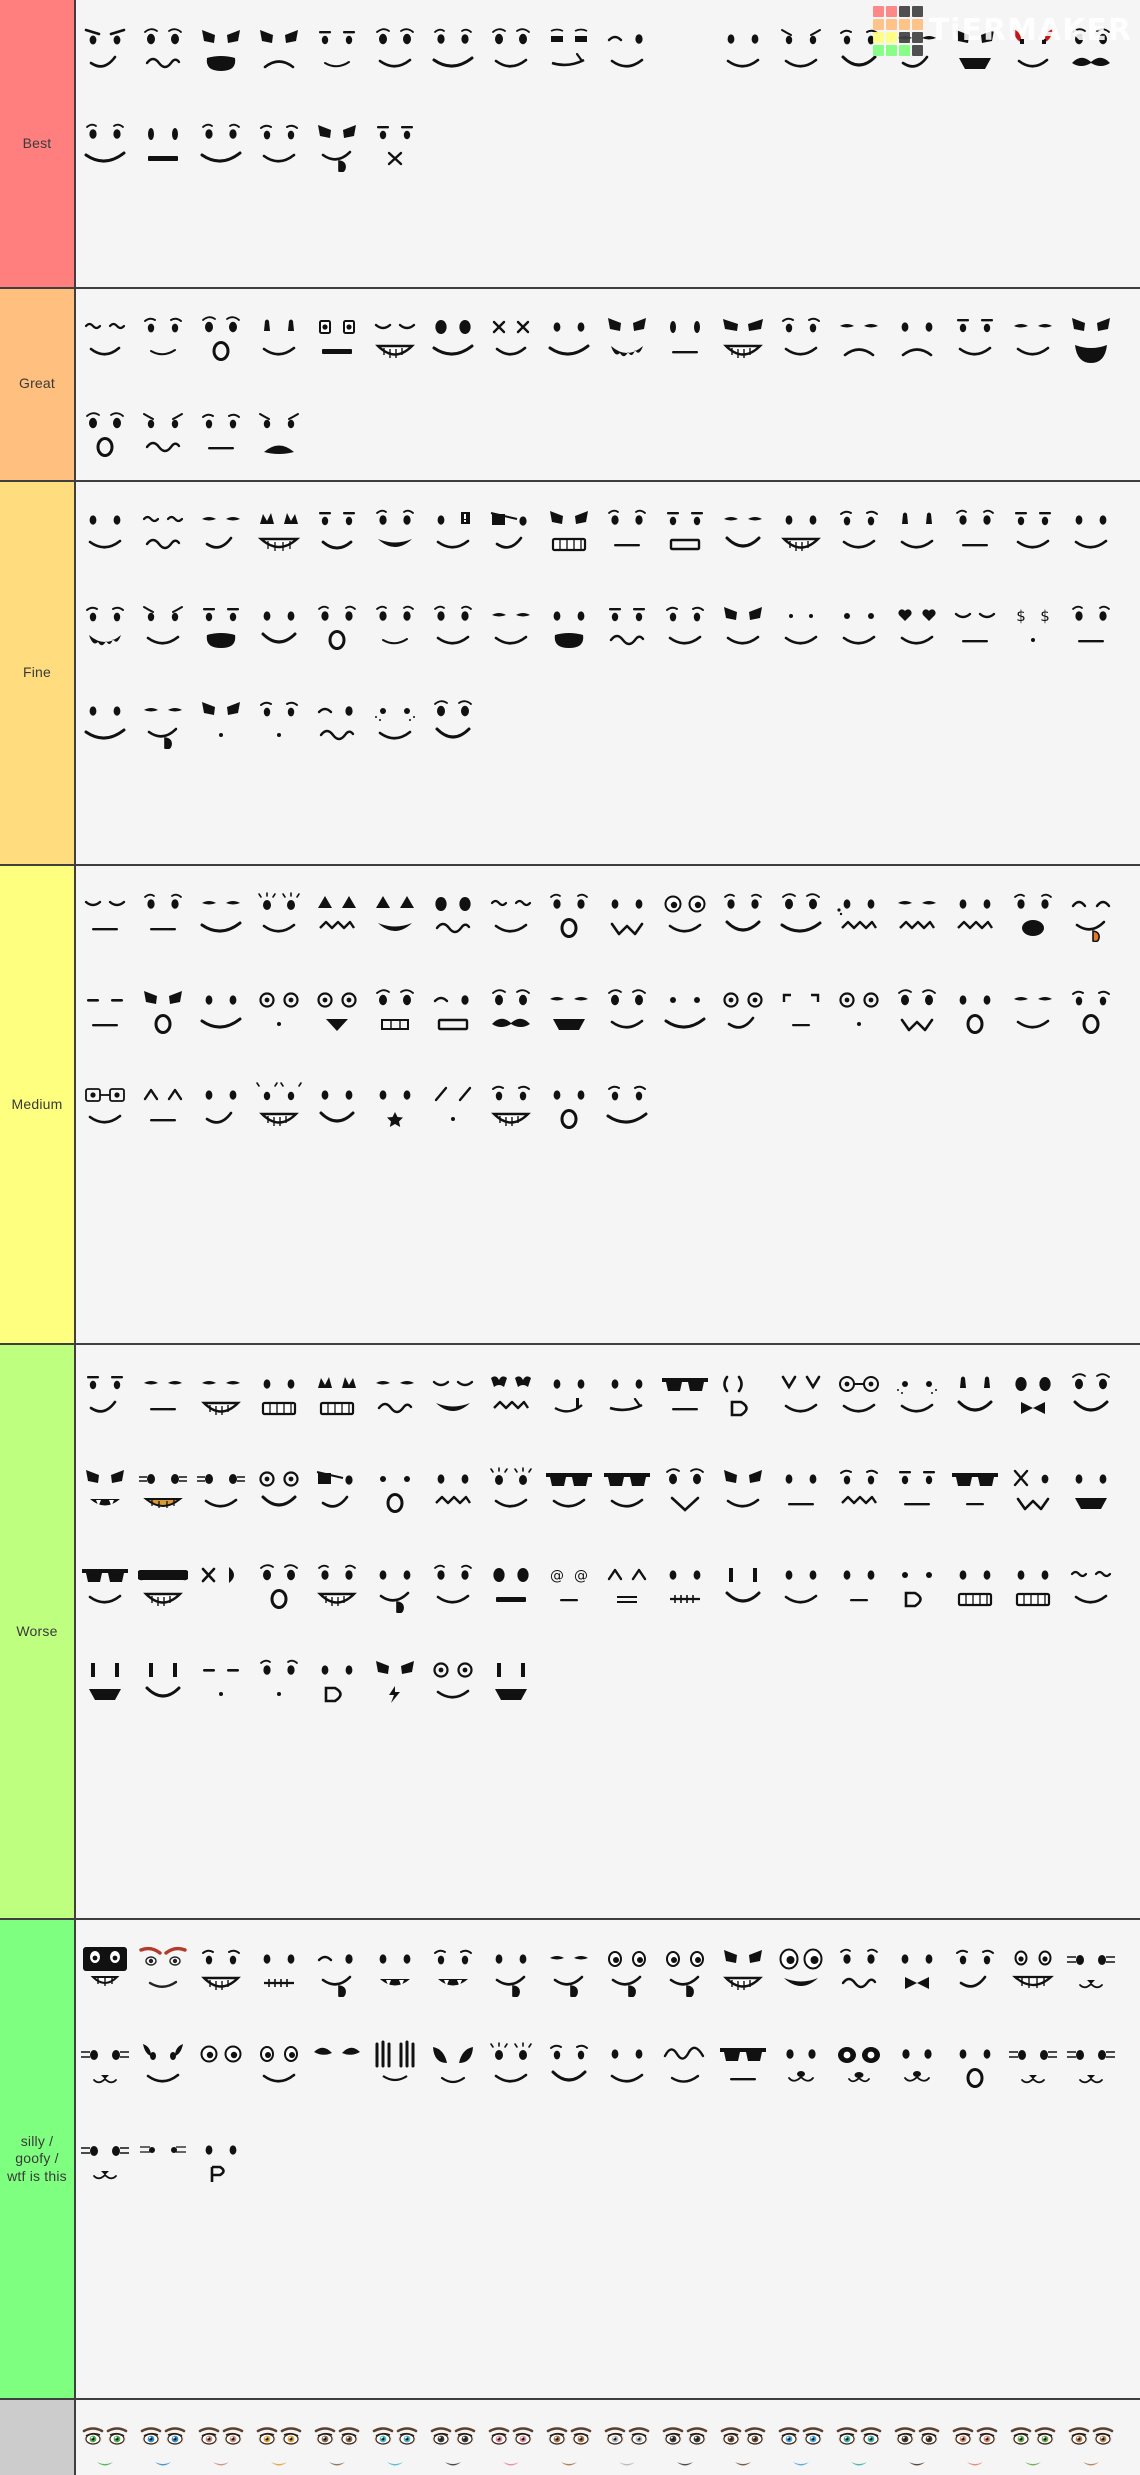 The image size is (1140, 2475). Describe the element at coordinates (395, 1105) in the screenshot. I see `dot-eyes-star-mouth-face` at that location.